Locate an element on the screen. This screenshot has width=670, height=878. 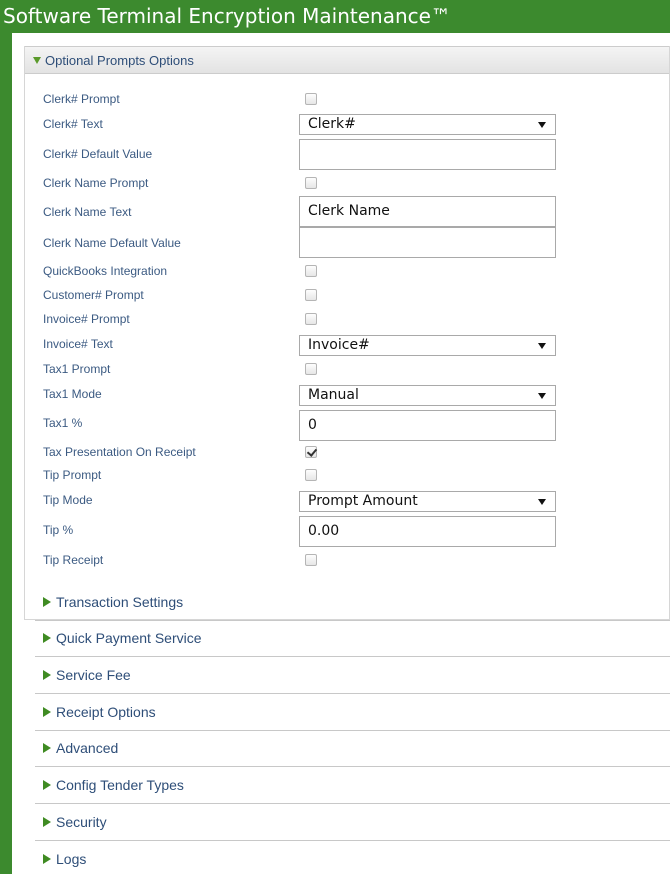
section-security: Security is located at coordinates (352, 822).